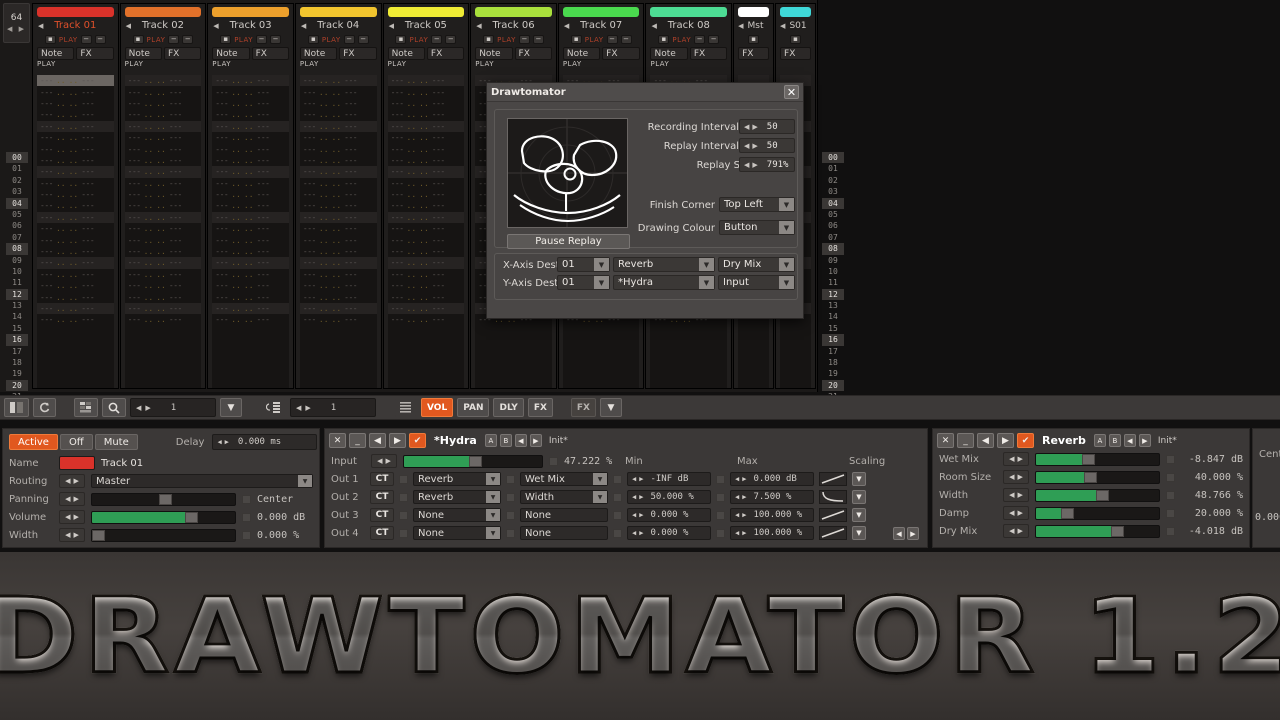 The width and height of the screenshot is (1280, 720). What do you see at coordinates (382, 479) in the screenshot?
I see `output-ct-button: CT` at bounding box center [382, 479].